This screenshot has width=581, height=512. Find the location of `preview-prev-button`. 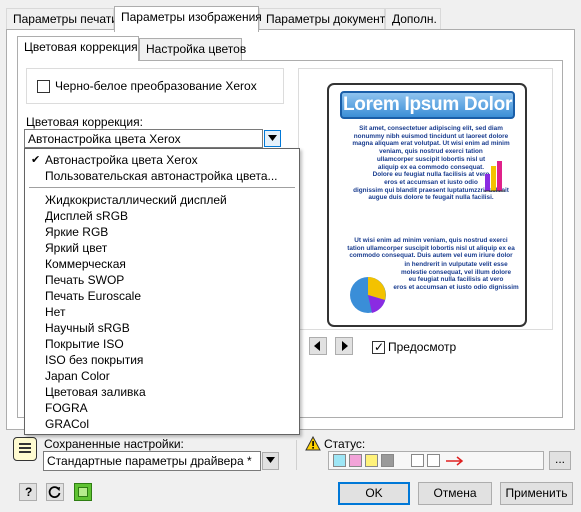

preview-prev-button is located at coordinates (318, 346).